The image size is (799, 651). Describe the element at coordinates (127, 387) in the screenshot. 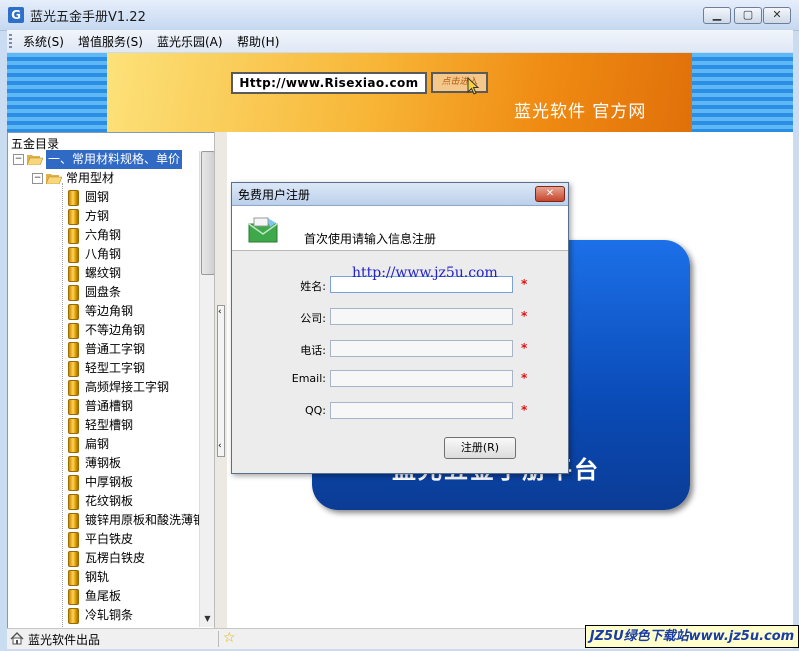

I see `tree-item-label: 高频焊接工字钢` at that location.